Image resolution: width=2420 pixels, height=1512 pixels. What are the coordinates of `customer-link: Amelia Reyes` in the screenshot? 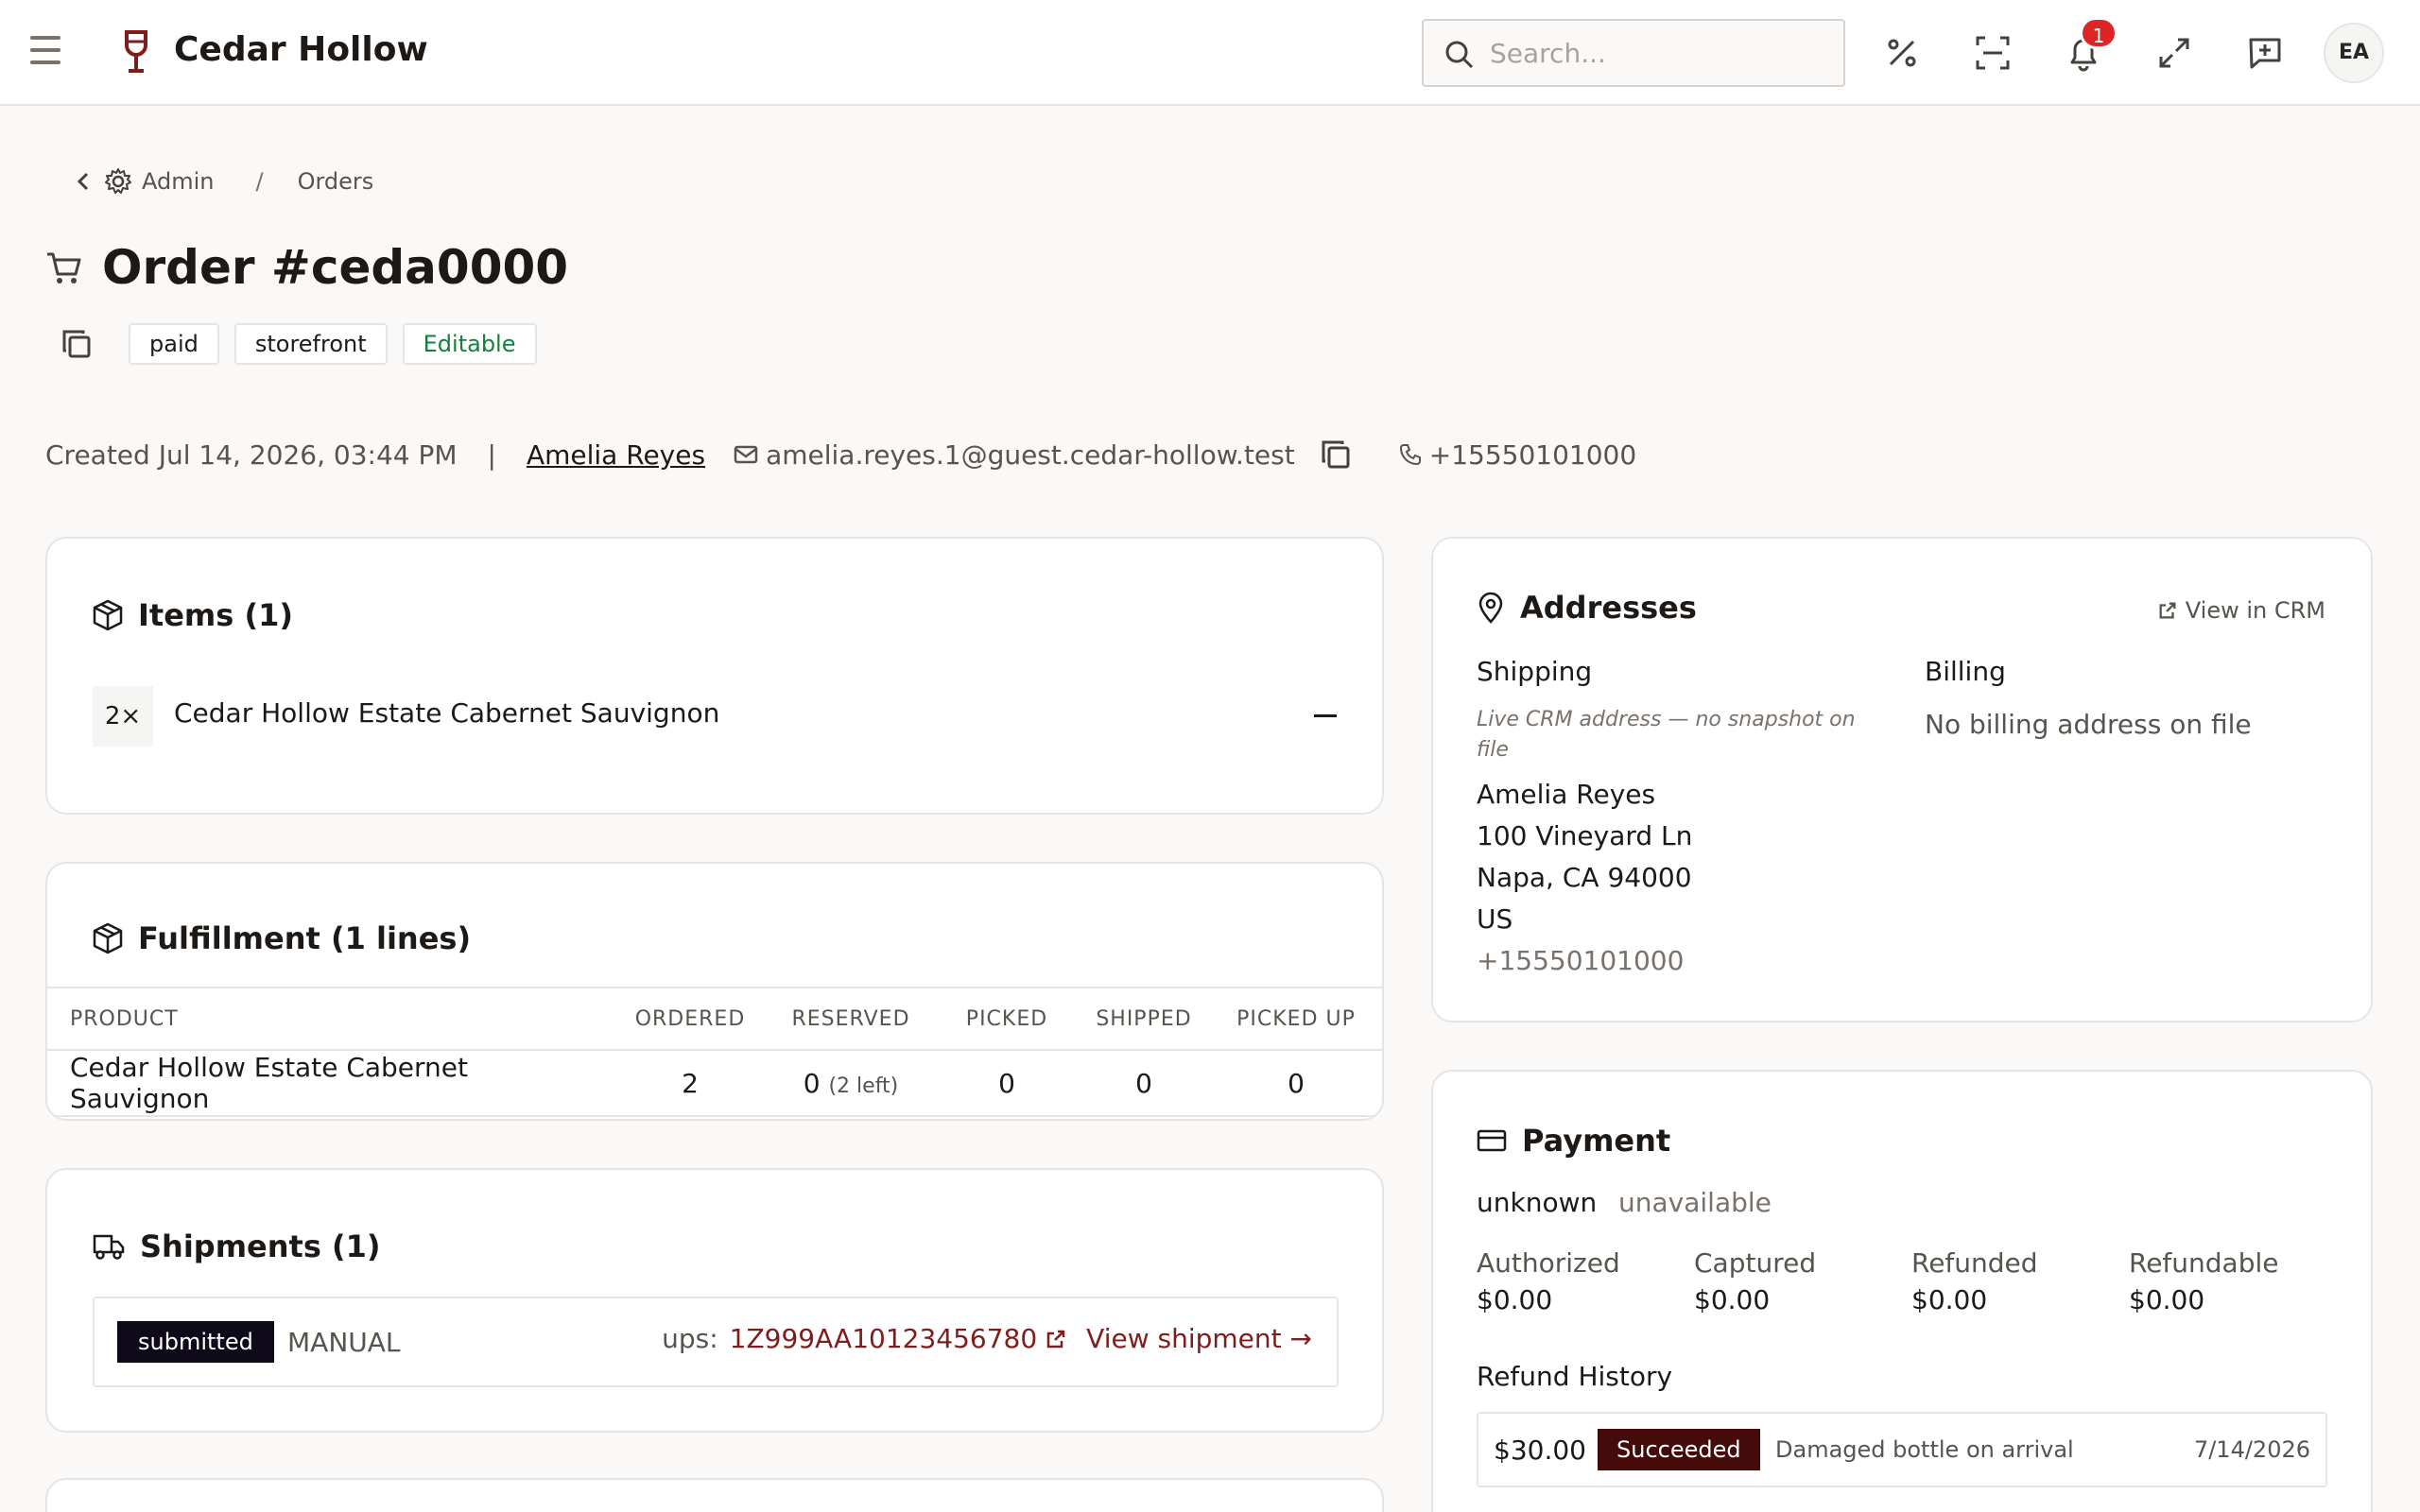 It's located at (616, 455).